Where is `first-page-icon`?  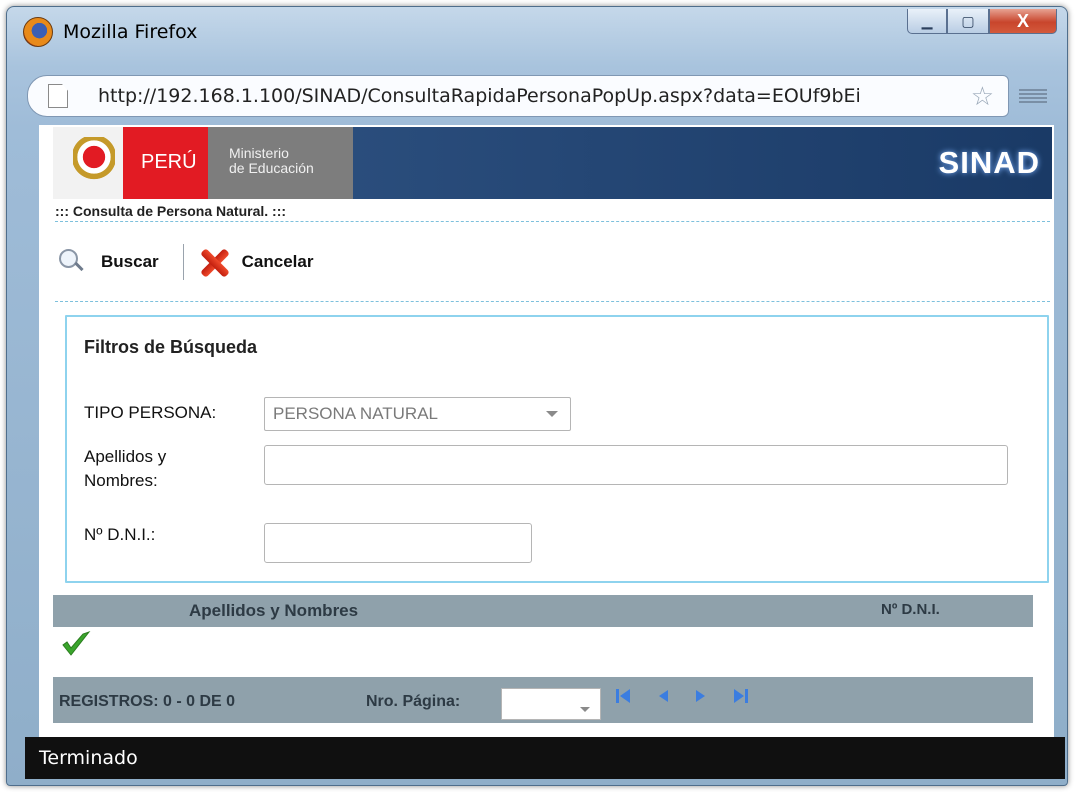
first-page-icon is located at coordinates (623, 696).